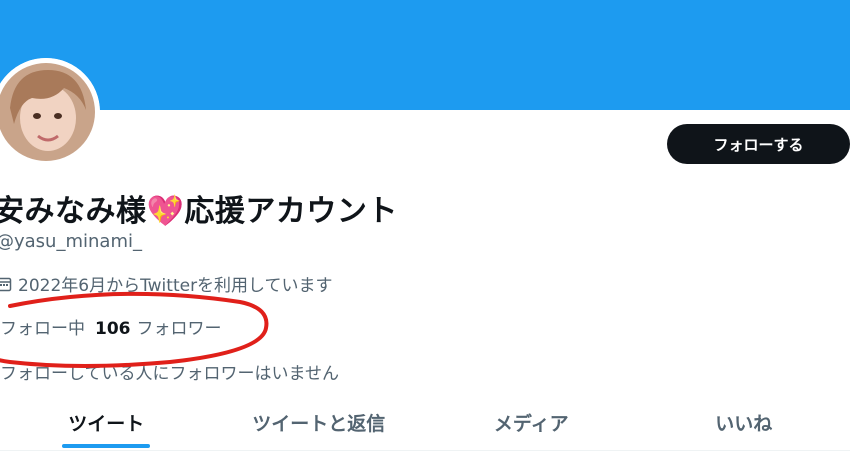  Describe the element at coordinates (199, 208) in the screenshot. I see `display-name: 安みなみ様💖応援アカウント` at that location.